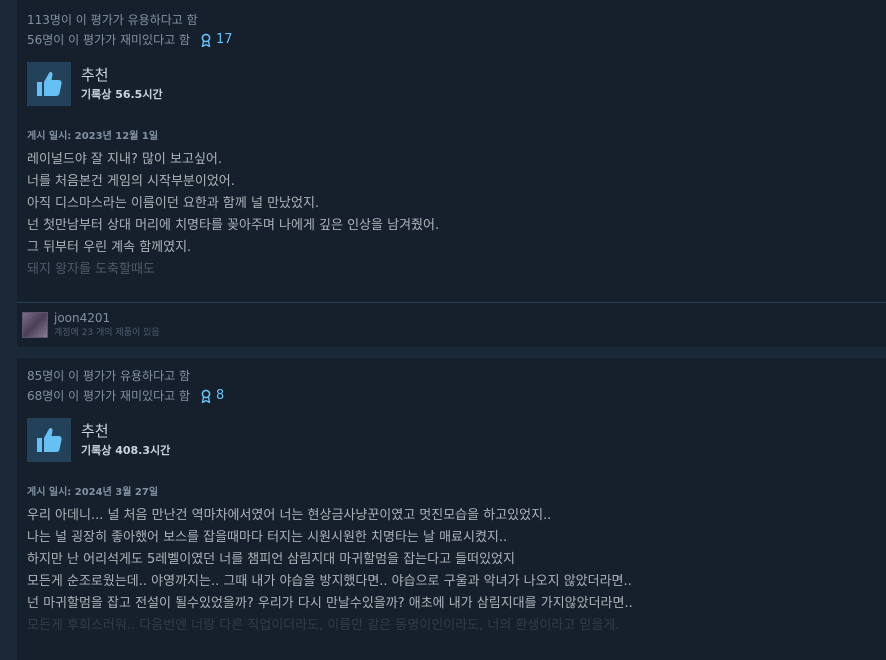  I want to click on award-badge: 17, so click(216, 40).